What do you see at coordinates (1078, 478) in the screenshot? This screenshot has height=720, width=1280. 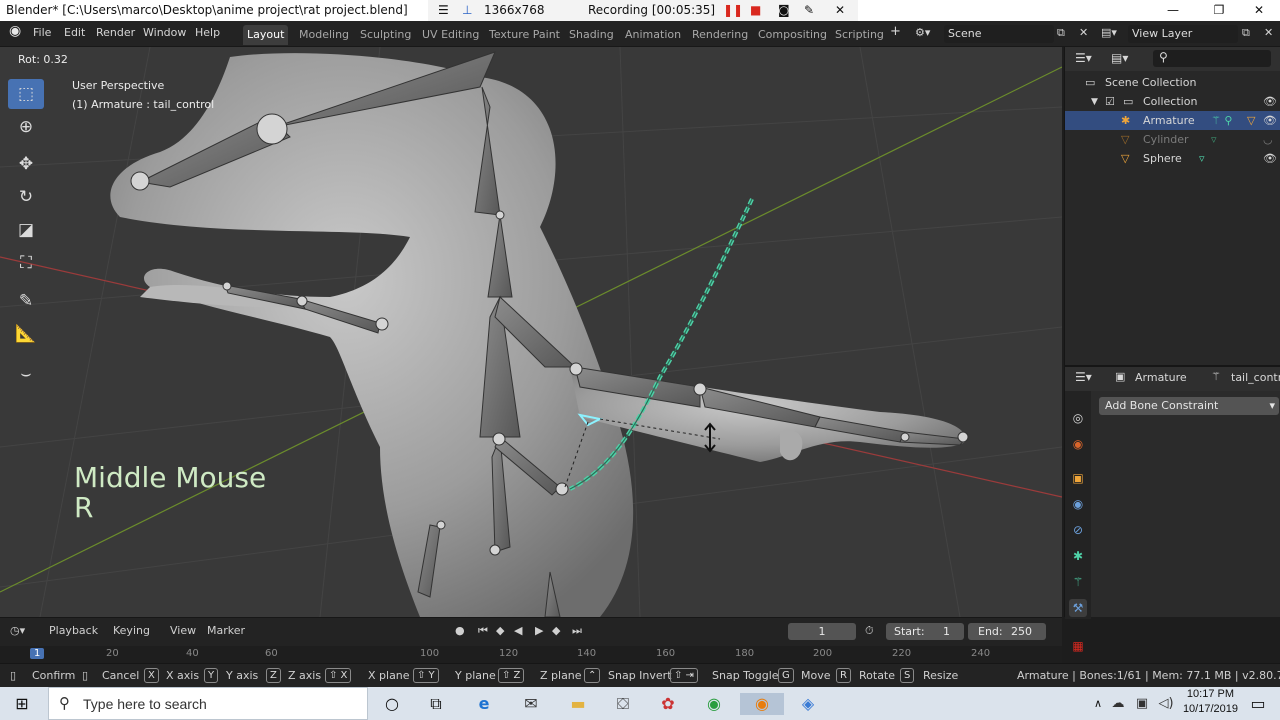 I see `object-tab-icon: ▣` at bounding box center [1078, 478].